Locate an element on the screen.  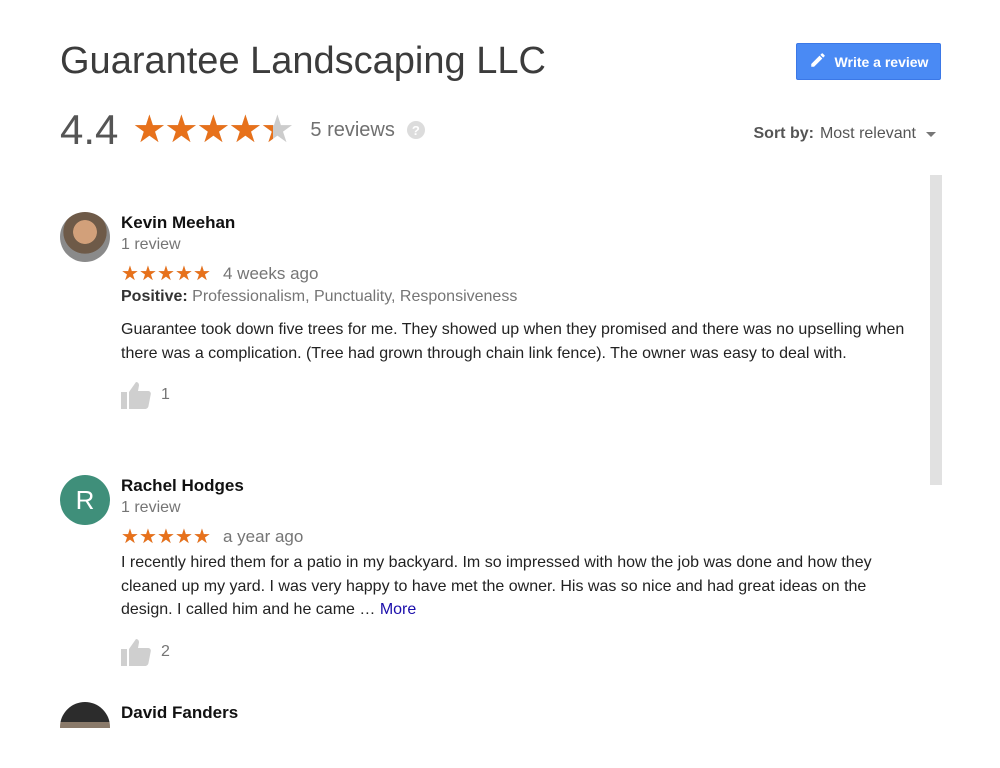
rating-summary: 4.4 ★★★★★★★★★★ 5 reviews ? is located at coordinates (242, 130).